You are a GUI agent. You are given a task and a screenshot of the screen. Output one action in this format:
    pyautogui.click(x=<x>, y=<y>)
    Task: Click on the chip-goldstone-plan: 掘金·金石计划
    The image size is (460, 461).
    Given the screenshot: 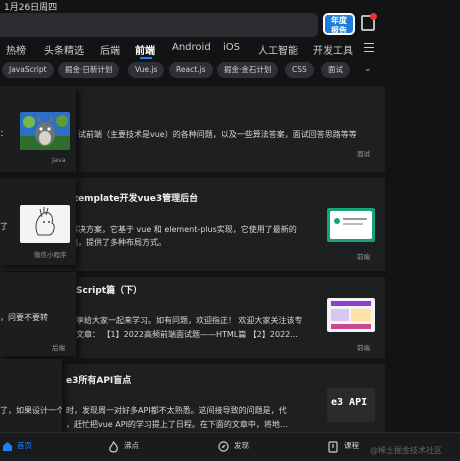 What is the action you would take?
    pyautogui.click(x=248, y=70)
    